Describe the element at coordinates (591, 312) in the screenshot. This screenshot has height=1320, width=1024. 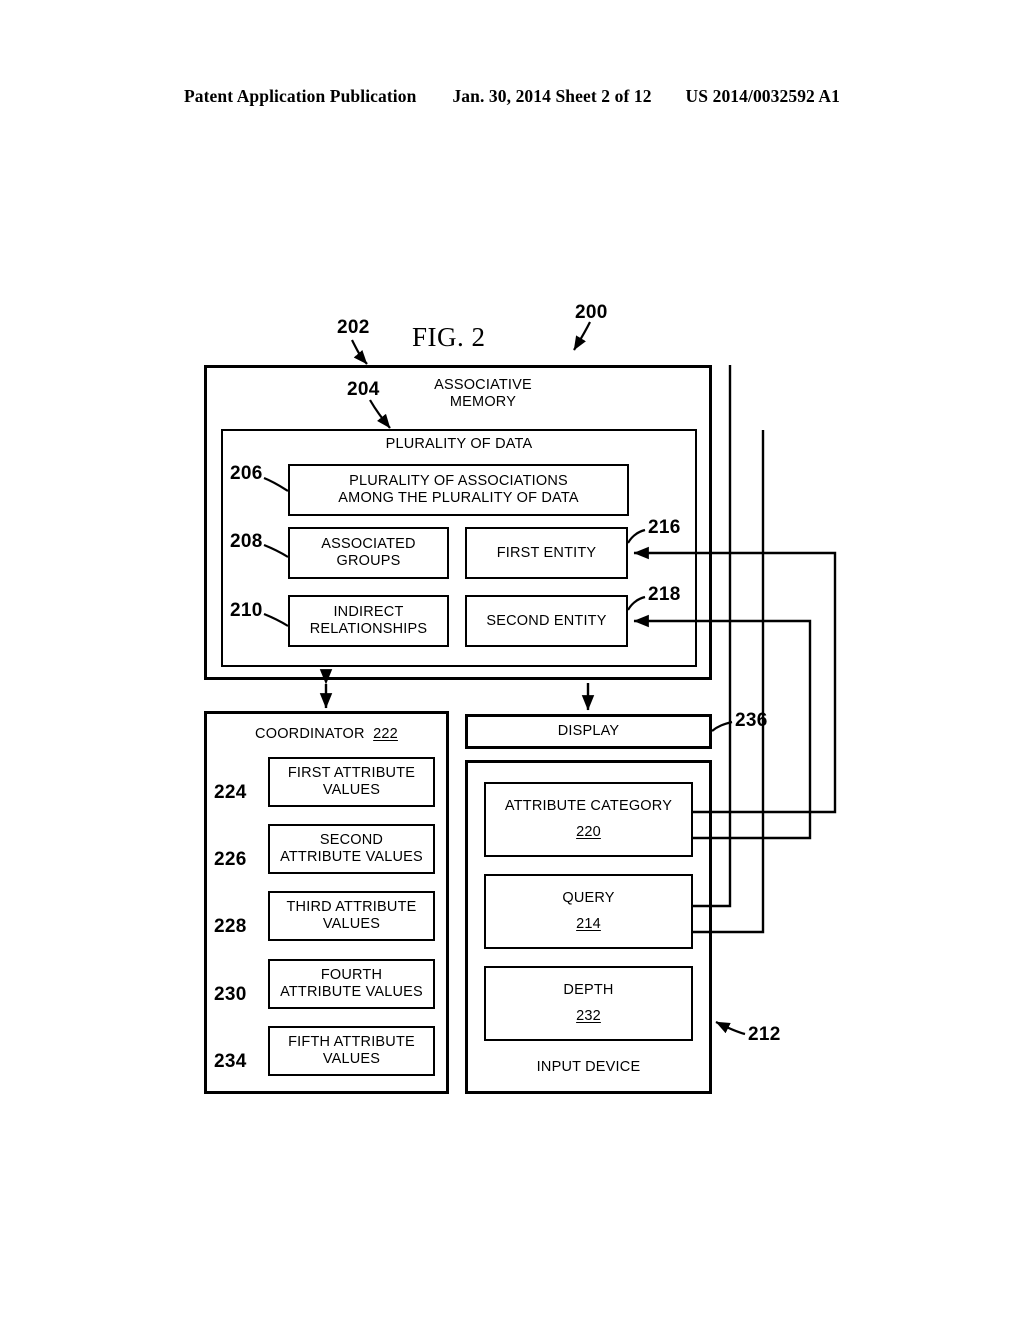
I see `ref-200: 200` at that location.